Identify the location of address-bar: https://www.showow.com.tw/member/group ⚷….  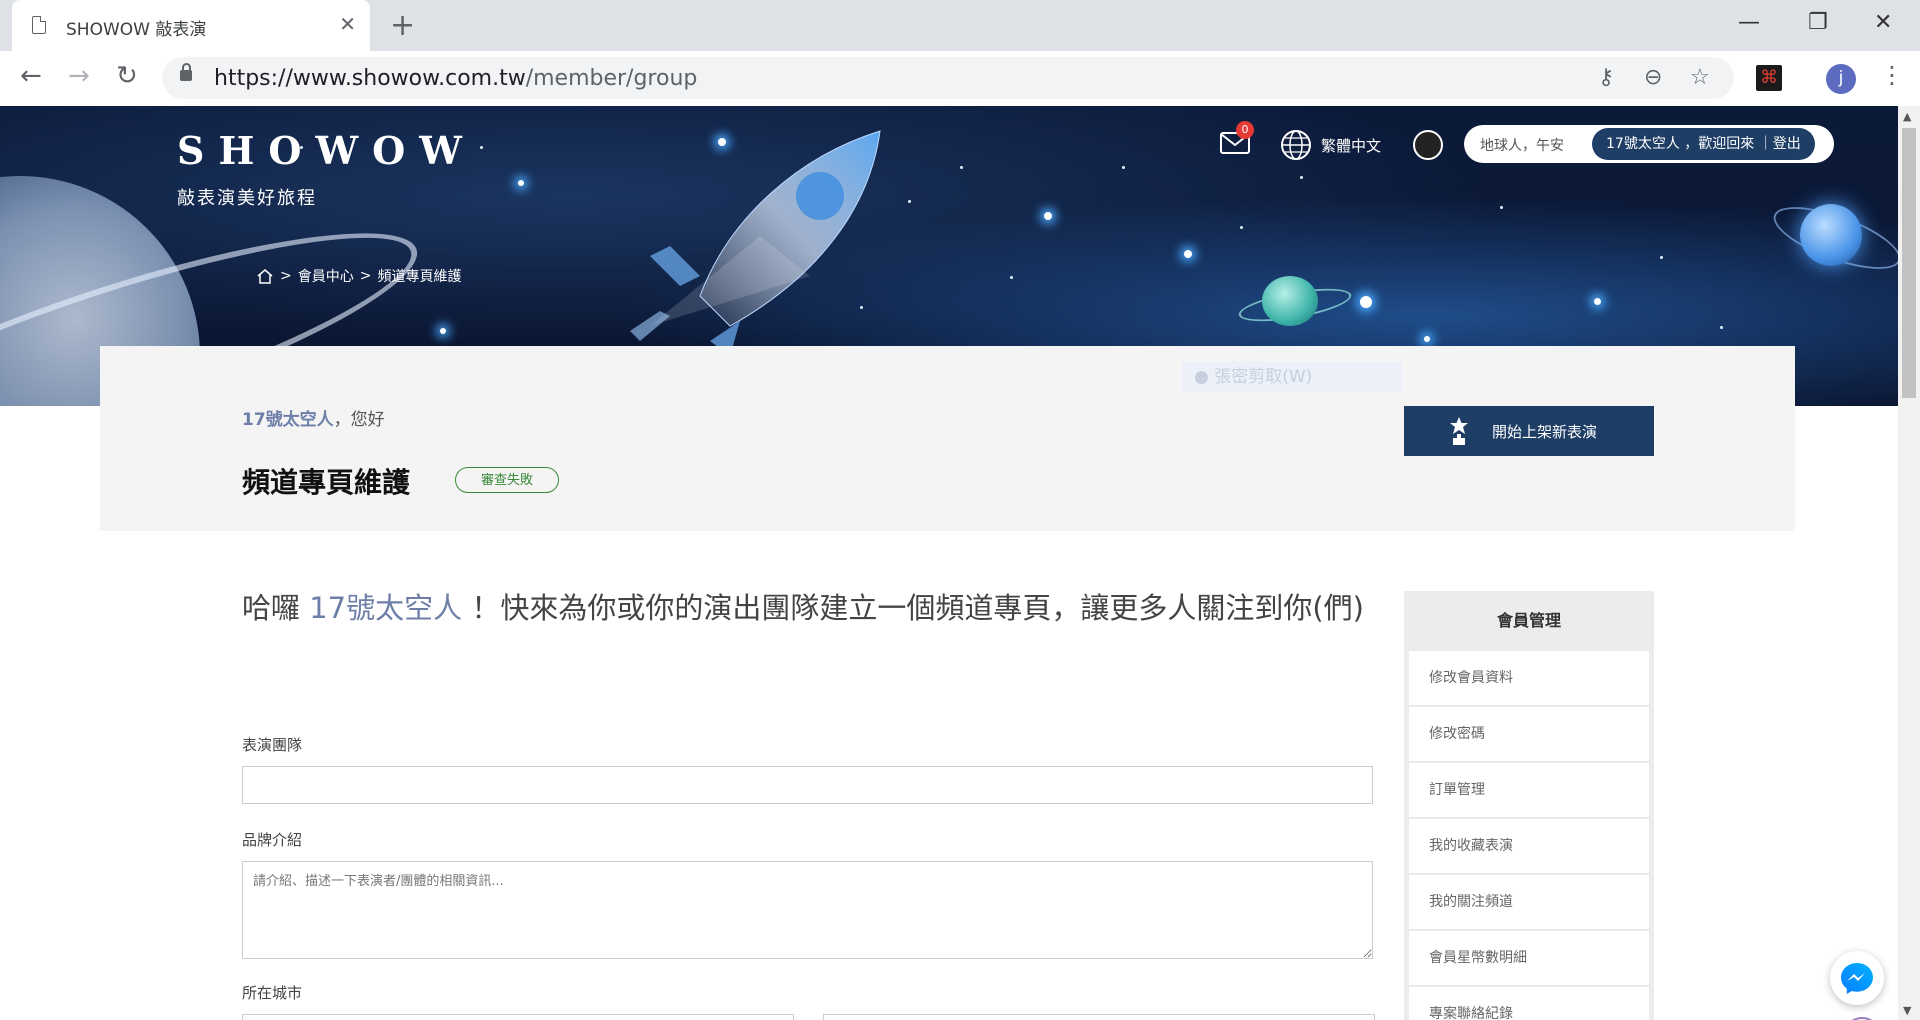
(948, 78).